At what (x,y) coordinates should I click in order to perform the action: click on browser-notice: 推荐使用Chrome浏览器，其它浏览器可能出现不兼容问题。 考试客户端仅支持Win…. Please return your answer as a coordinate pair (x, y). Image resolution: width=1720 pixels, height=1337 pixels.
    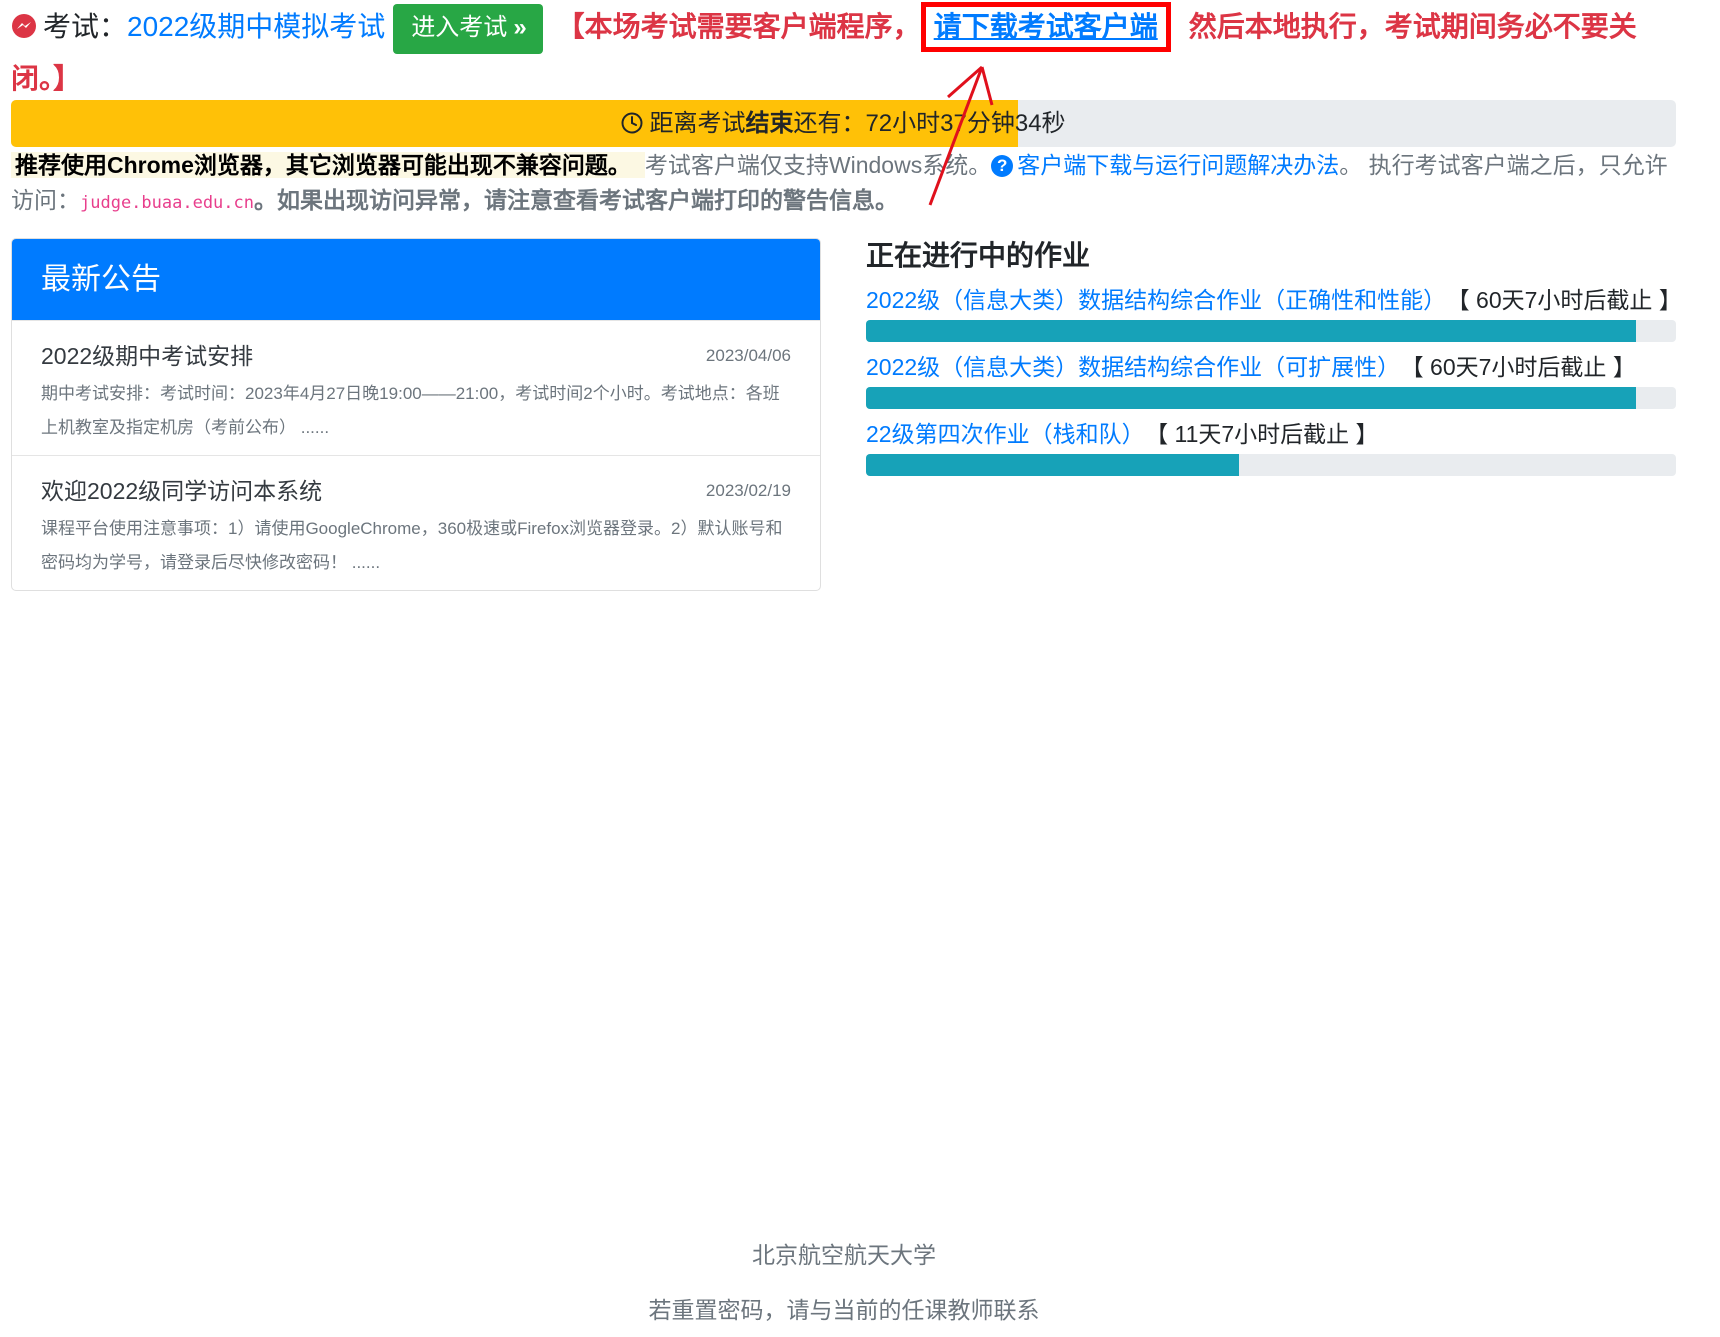
    Looking at the image, I should click on (841, 184).